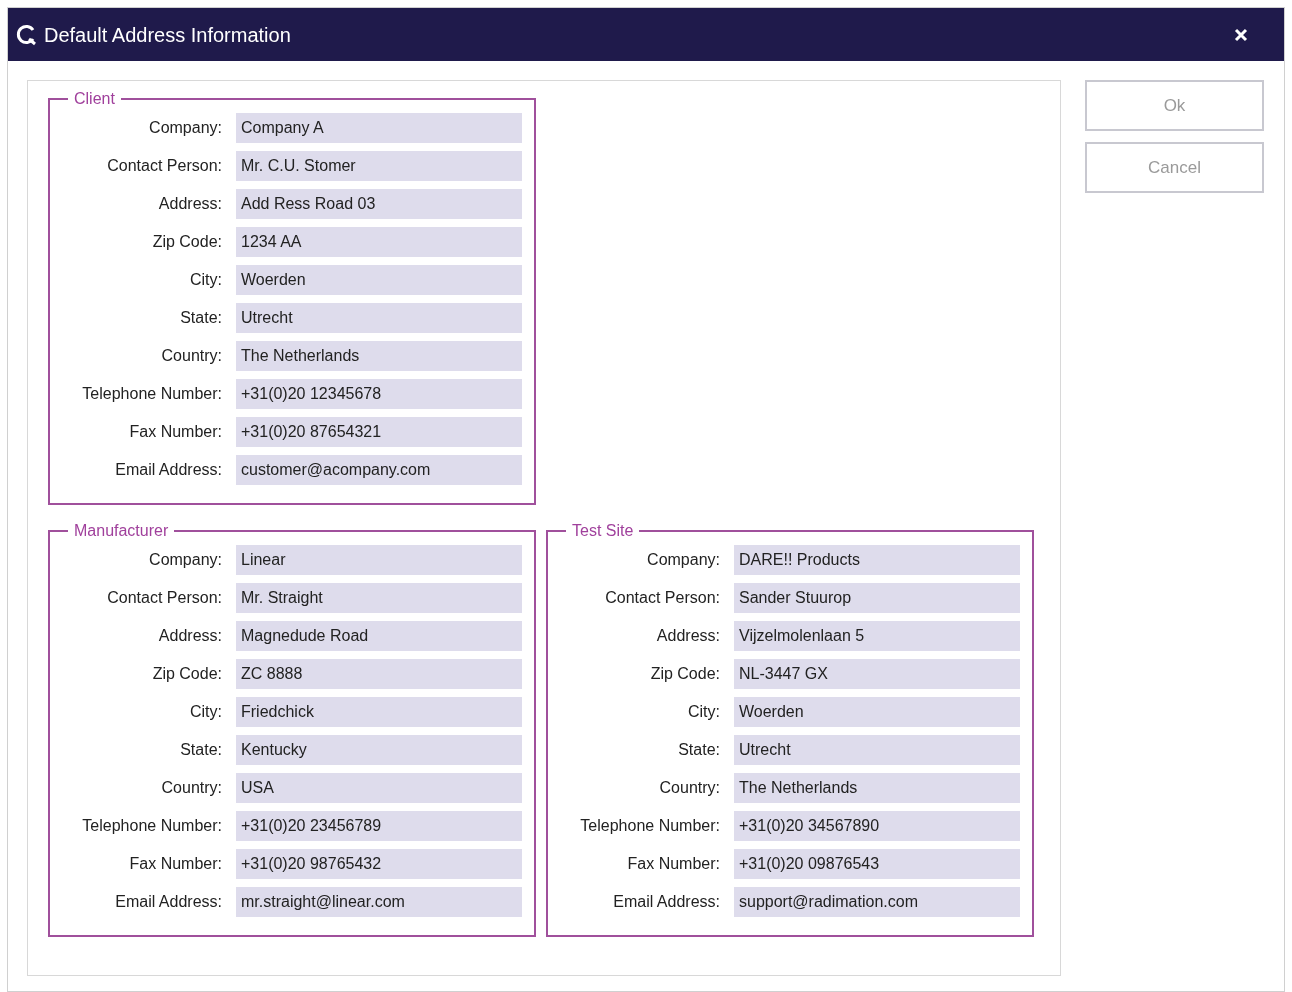 This screenshot has height=992, width=1292. Describe the element at coordinates (379, 560) in the screenshot. I see `text-field: Linear` at that location.